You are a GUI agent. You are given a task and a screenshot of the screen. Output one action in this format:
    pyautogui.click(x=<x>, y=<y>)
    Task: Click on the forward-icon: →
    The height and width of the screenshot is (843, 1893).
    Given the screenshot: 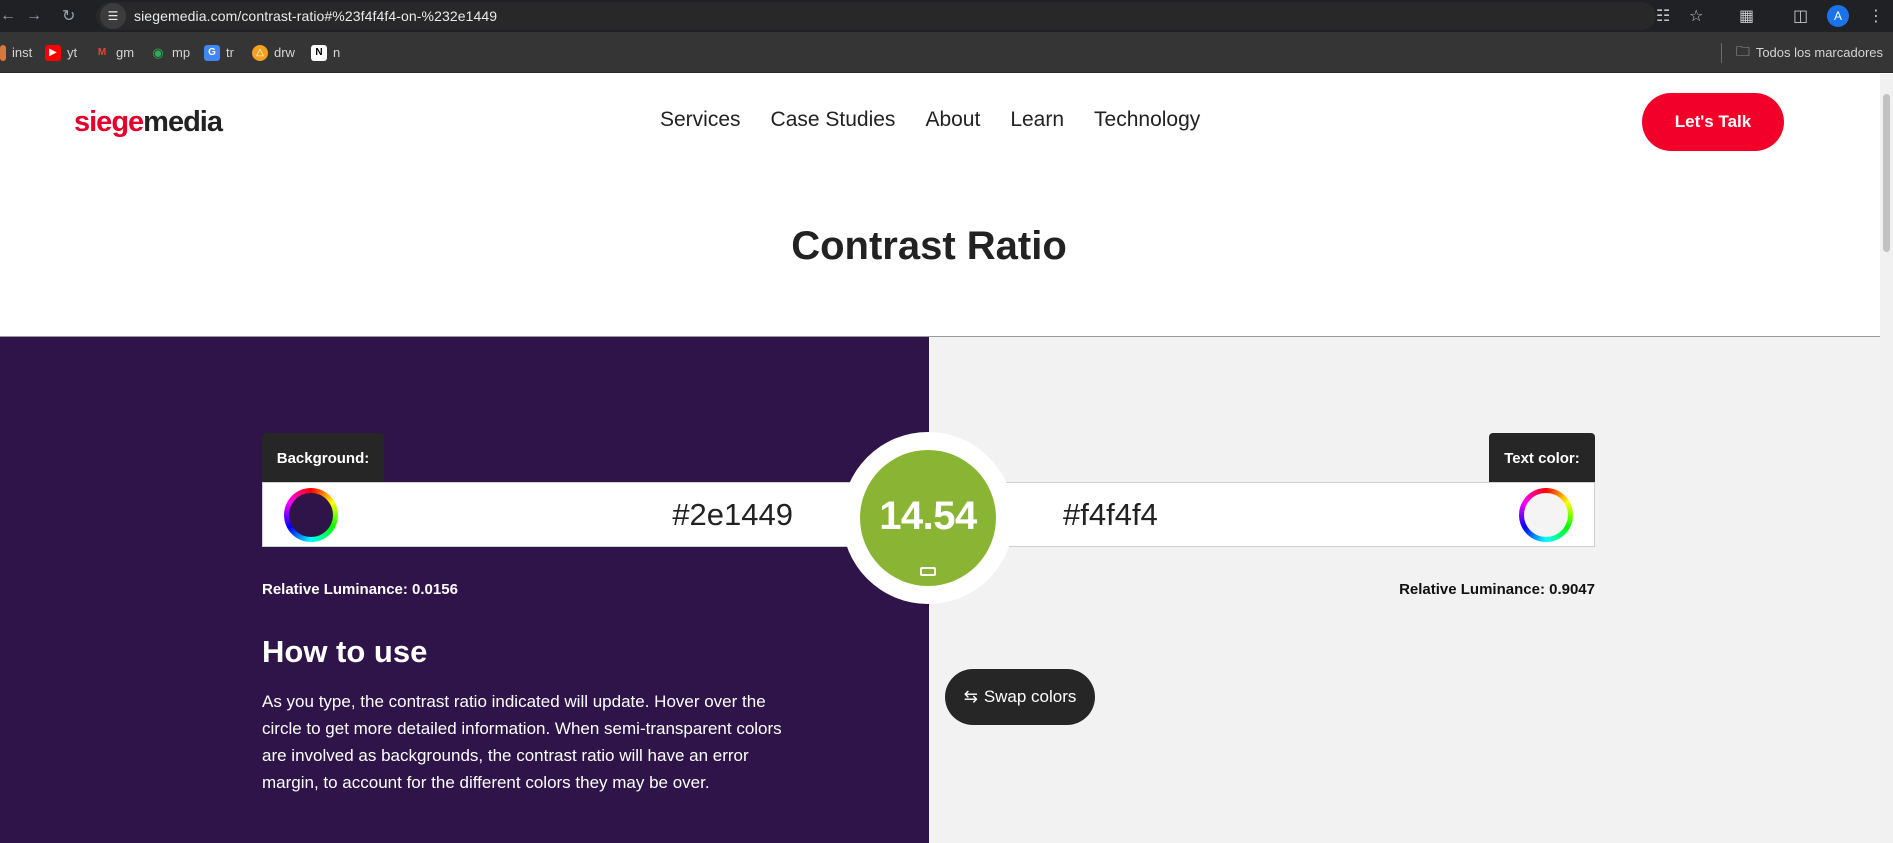 What is the action you would take?
    pyautogui.click(x=34, y=16)
    